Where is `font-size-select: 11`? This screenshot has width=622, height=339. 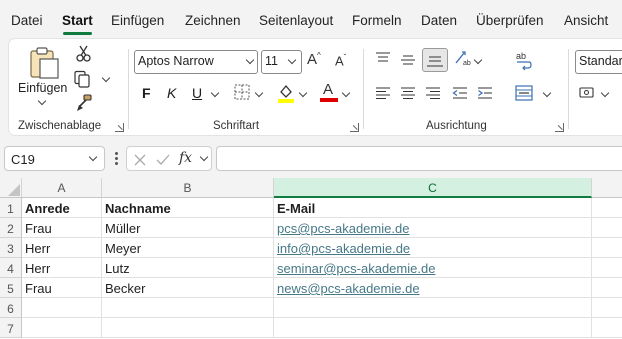
font-size-select: 11 is located at coordinates (281, 62).